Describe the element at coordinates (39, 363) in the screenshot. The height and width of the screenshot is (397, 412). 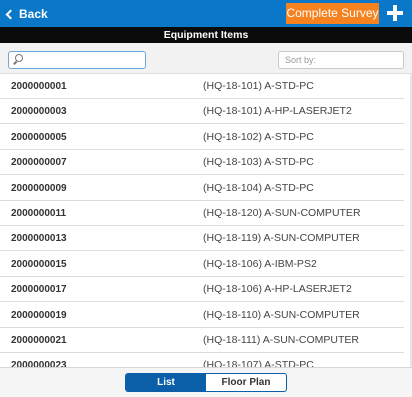
I see `item-code: 2000000023` at that location.